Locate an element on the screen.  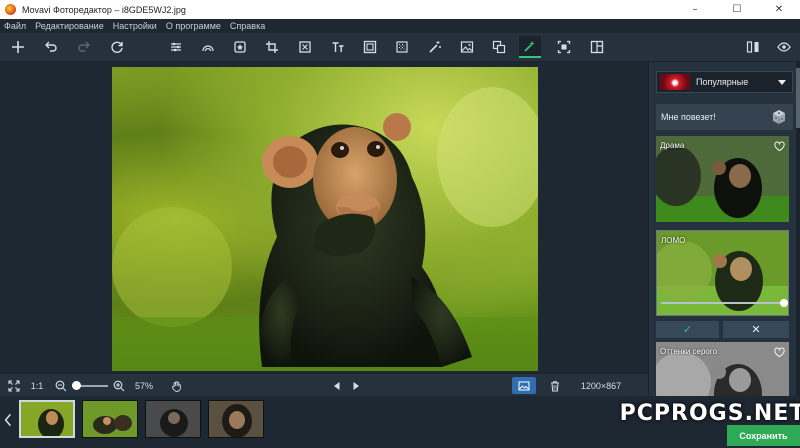
close-icon: ✕ is located at coordinates (756, 329).